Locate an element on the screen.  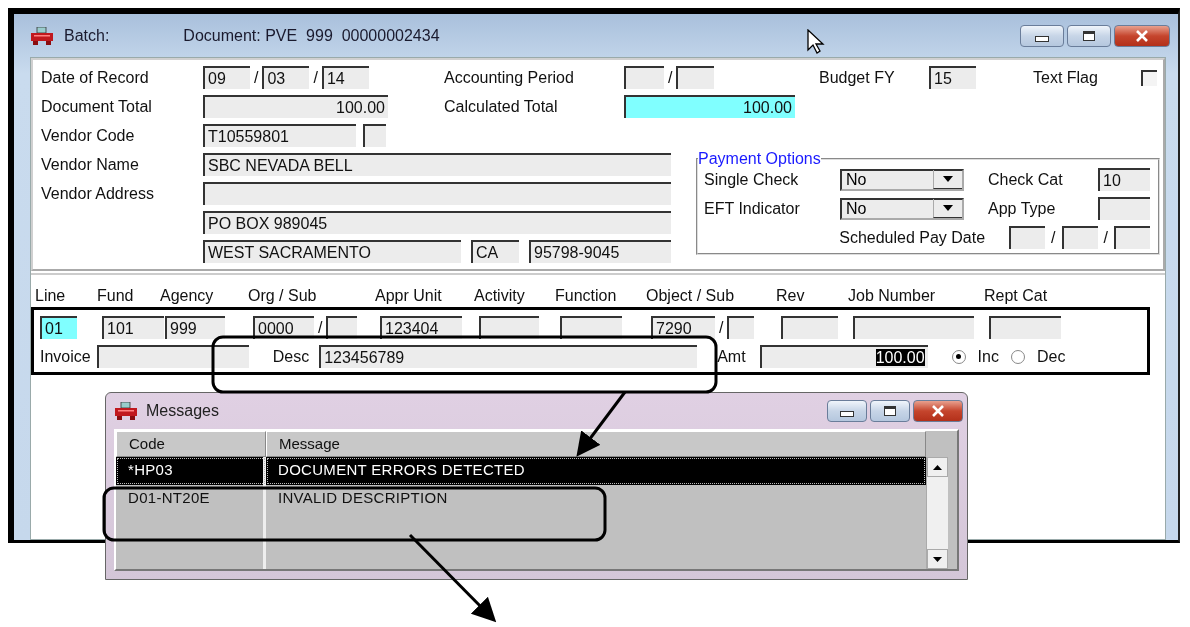
window-title: Batch: is located at coordinates (87, 35).